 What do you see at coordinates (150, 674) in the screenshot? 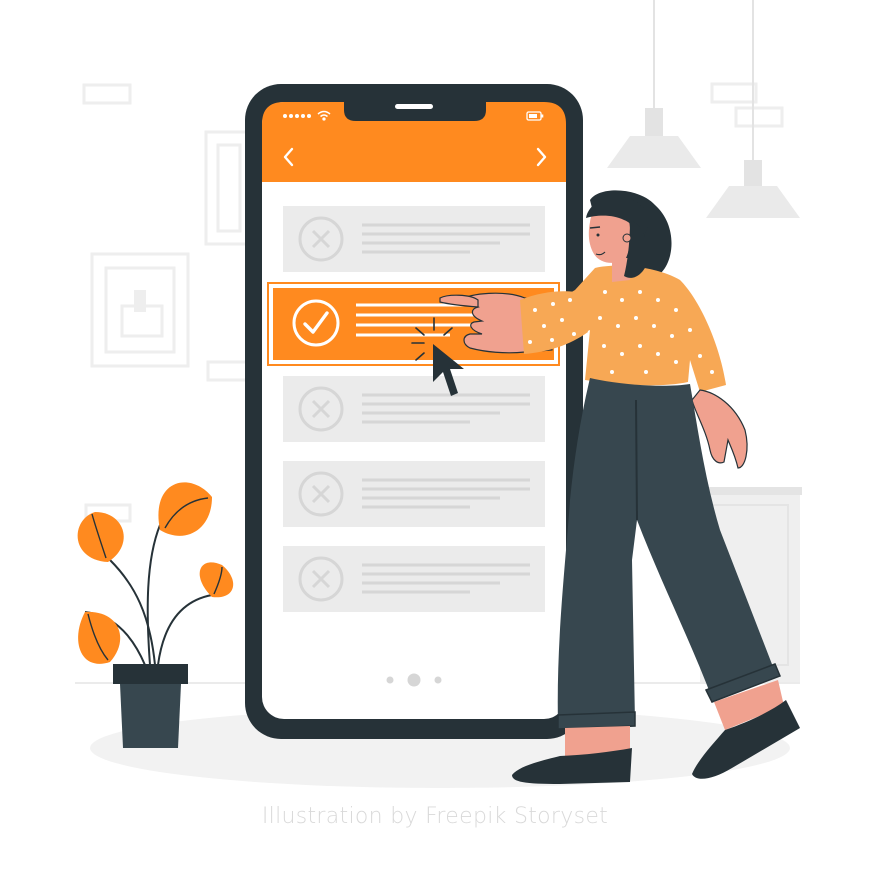
I see `plant-pot-rim` at bounding box center [150, 674].